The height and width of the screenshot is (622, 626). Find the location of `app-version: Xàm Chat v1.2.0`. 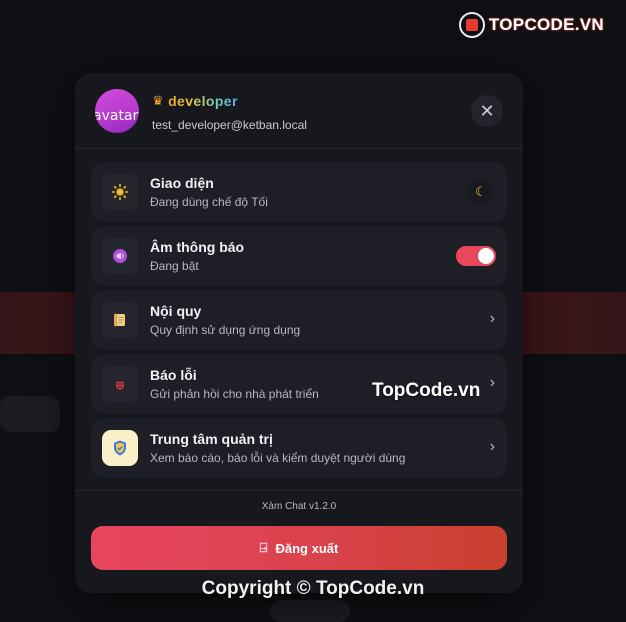

app-version: Xàm Chat v1.2.0 is located at coordinates (299, 506).